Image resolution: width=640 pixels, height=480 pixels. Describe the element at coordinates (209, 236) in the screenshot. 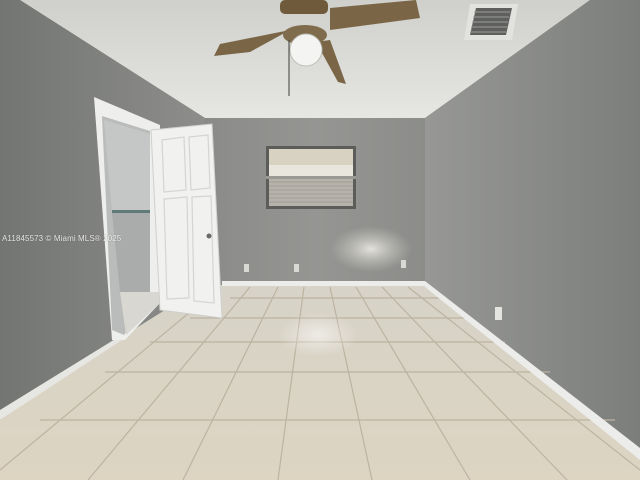

I see `door-knob-icon` at that location.